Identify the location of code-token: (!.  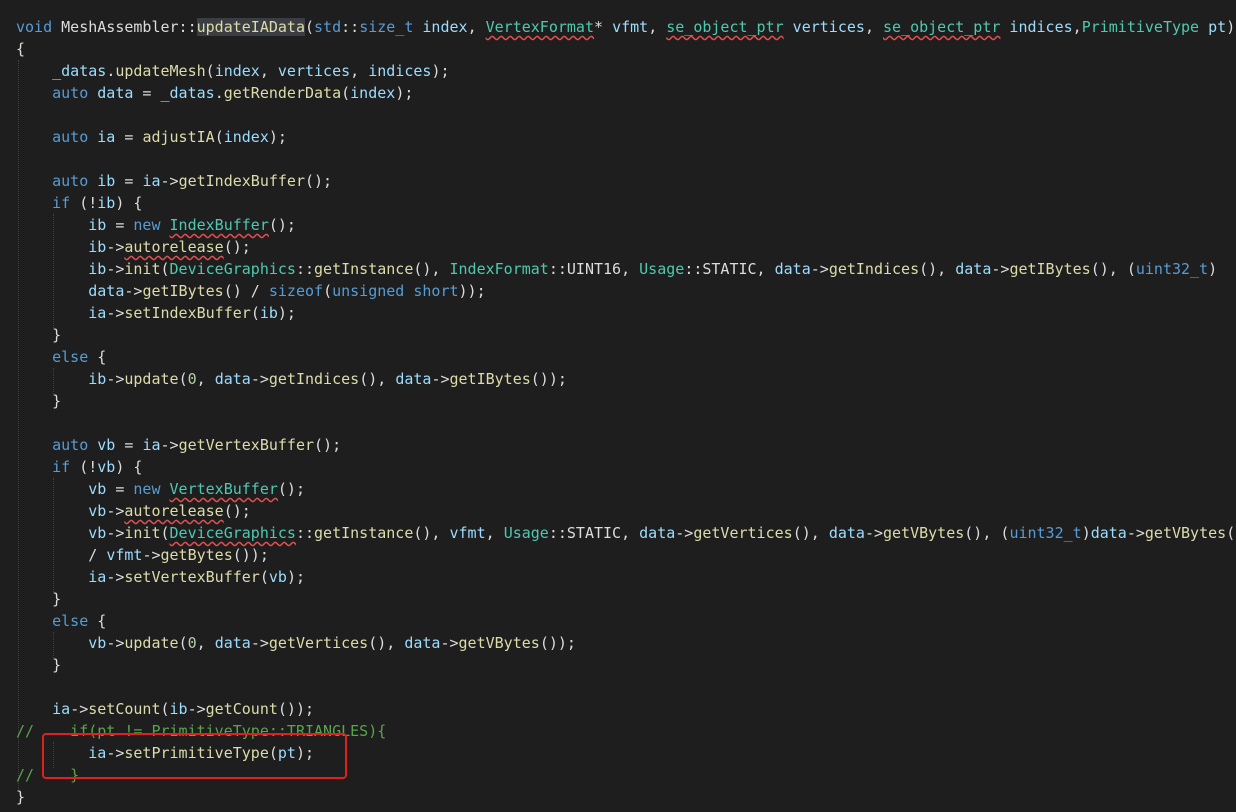
(88, 203).